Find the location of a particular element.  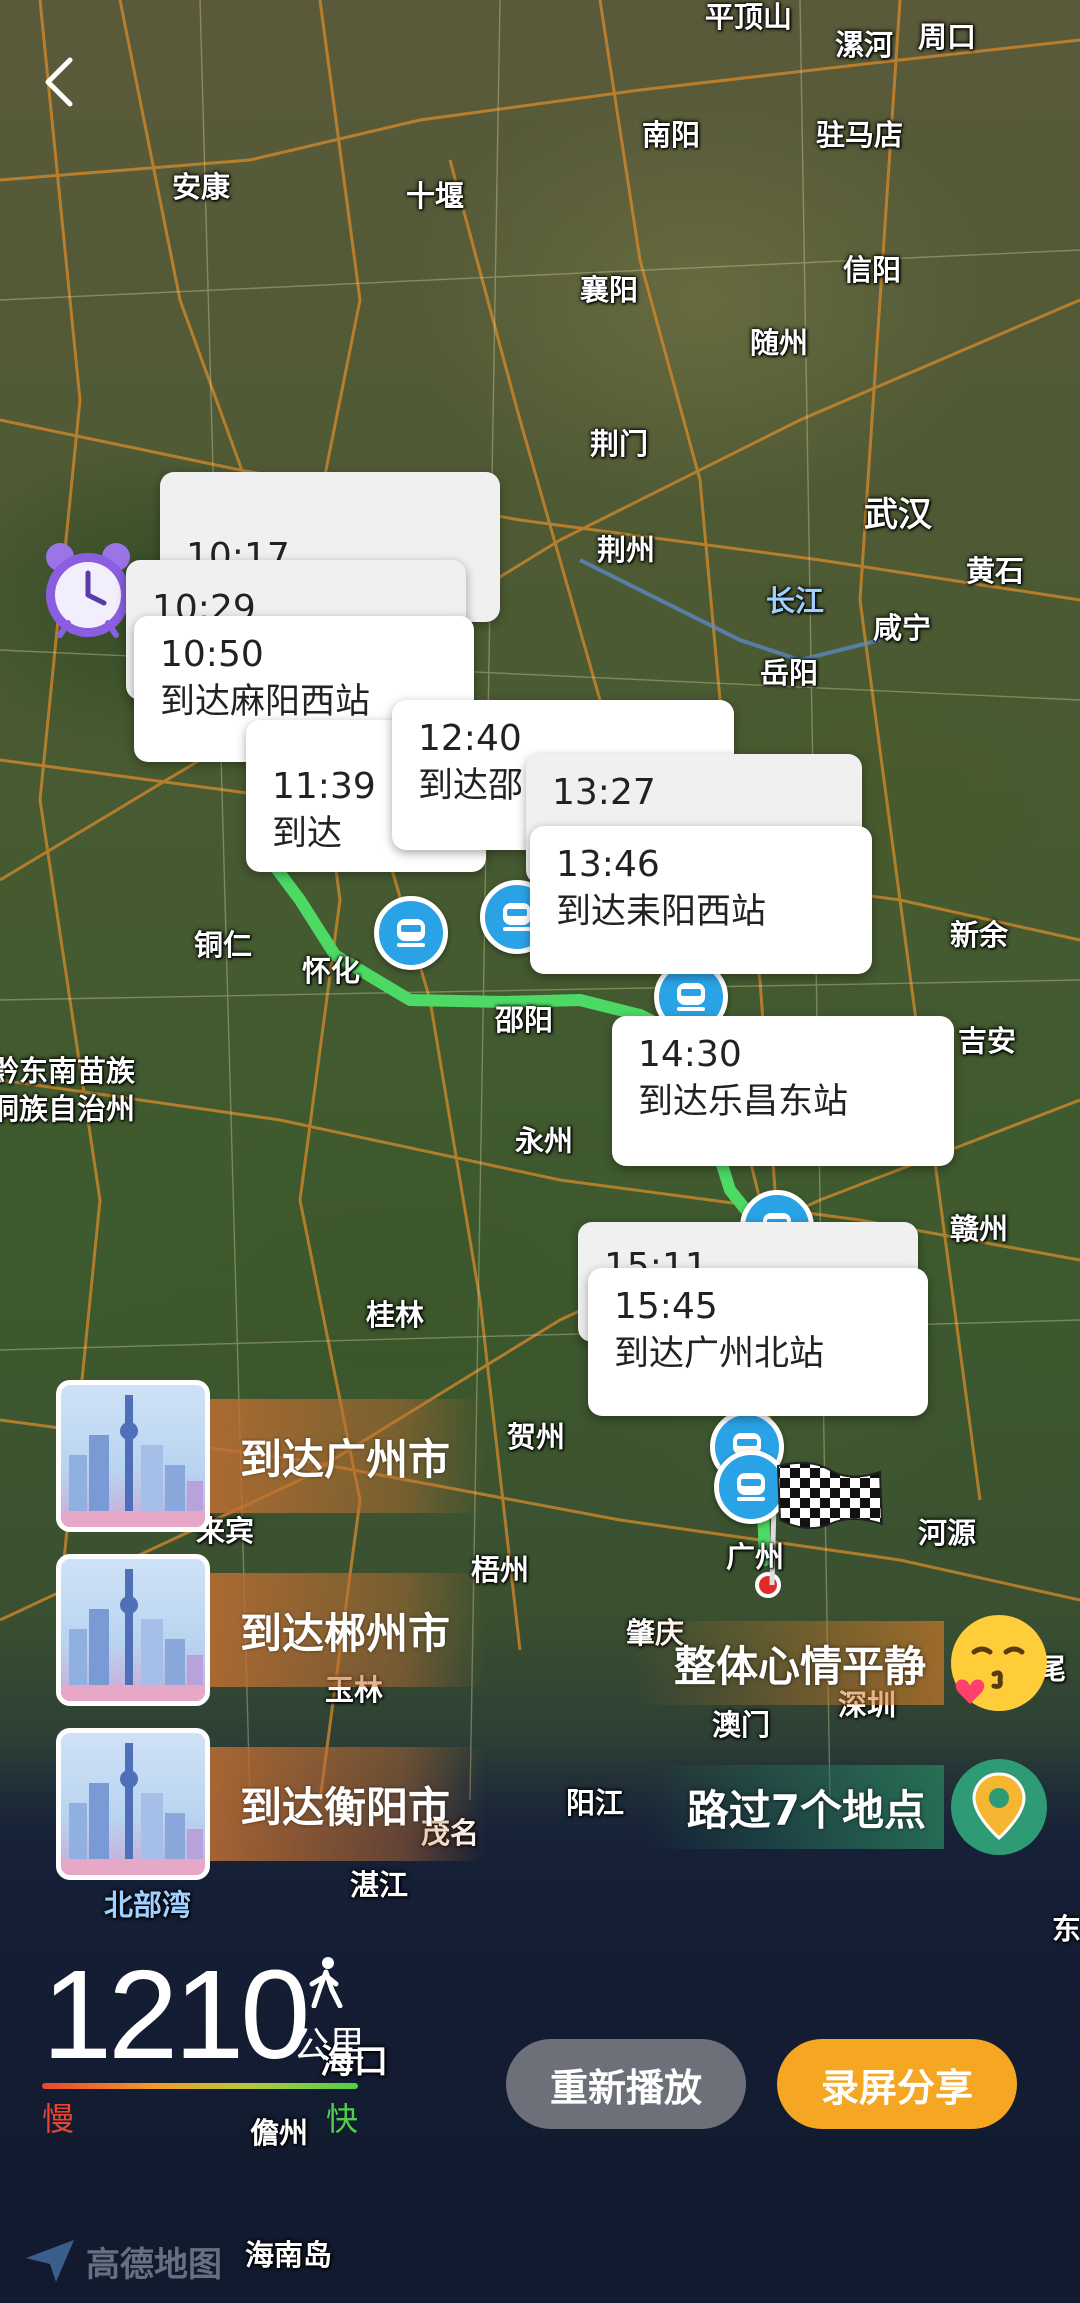

map-label: 武汉 is located at coordinates (898, 515).